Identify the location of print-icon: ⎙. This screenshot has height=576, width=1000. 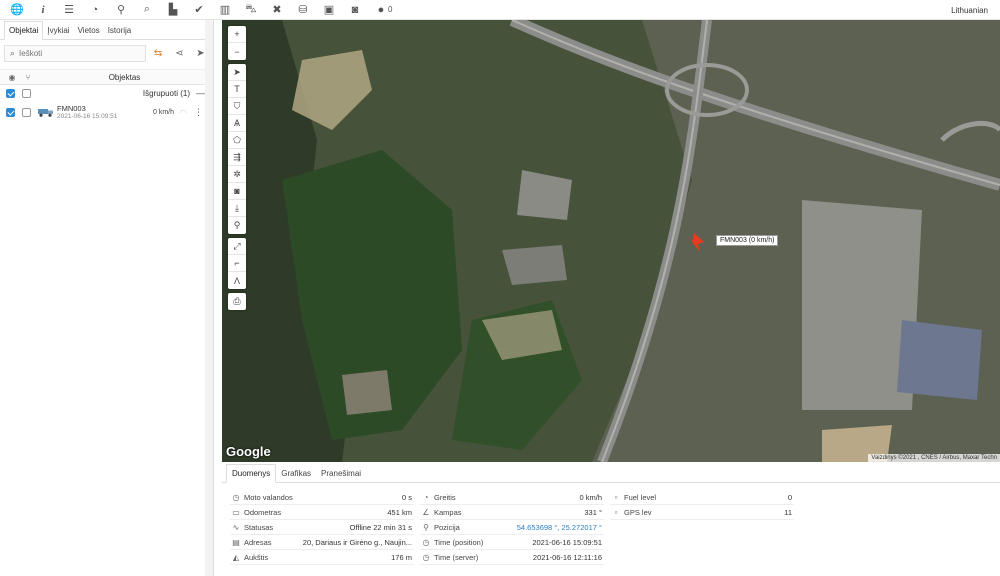
(237, 301).